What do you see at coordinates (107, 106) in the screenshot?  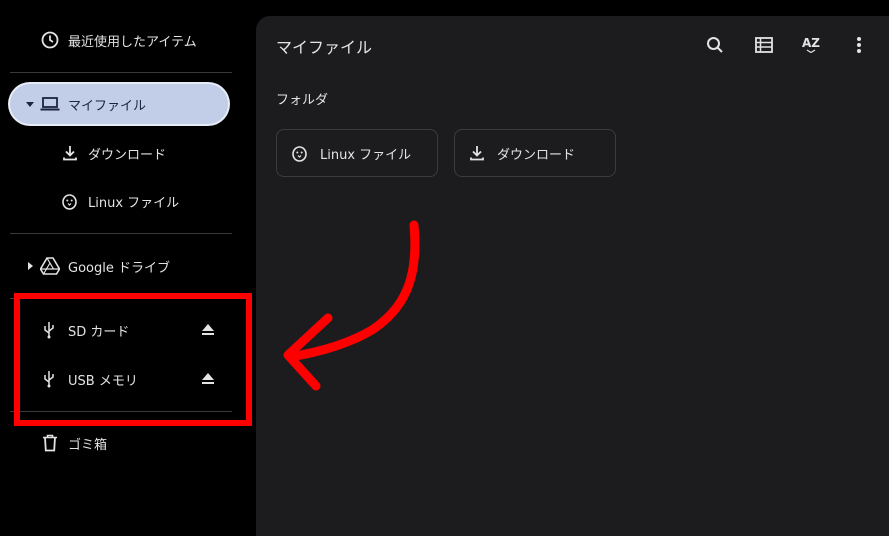 I see `sidebar-item-label: マイファイル` at bounding box center [107, 106].